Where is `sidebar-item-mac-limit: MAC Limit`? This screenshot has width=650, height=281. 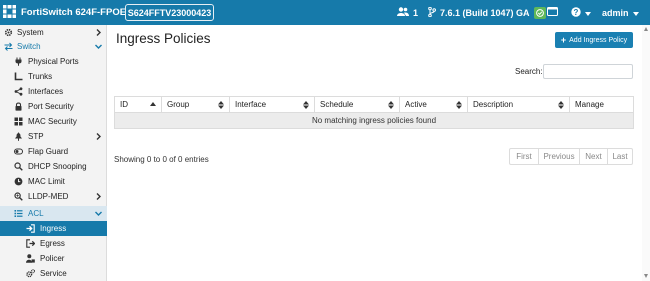
sidebar-item-mac-limit: MAC Limit is located at coordinates (53, 181).